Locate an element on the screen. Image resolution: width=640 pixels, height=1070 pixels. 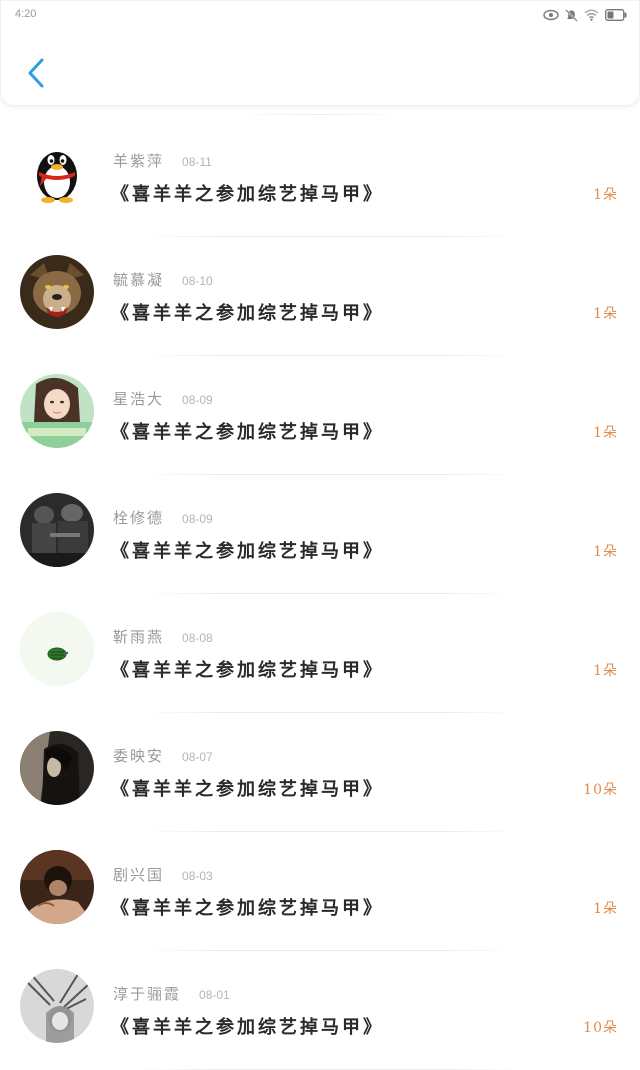
mute-bell-icon is located at coordinates (571, 15).